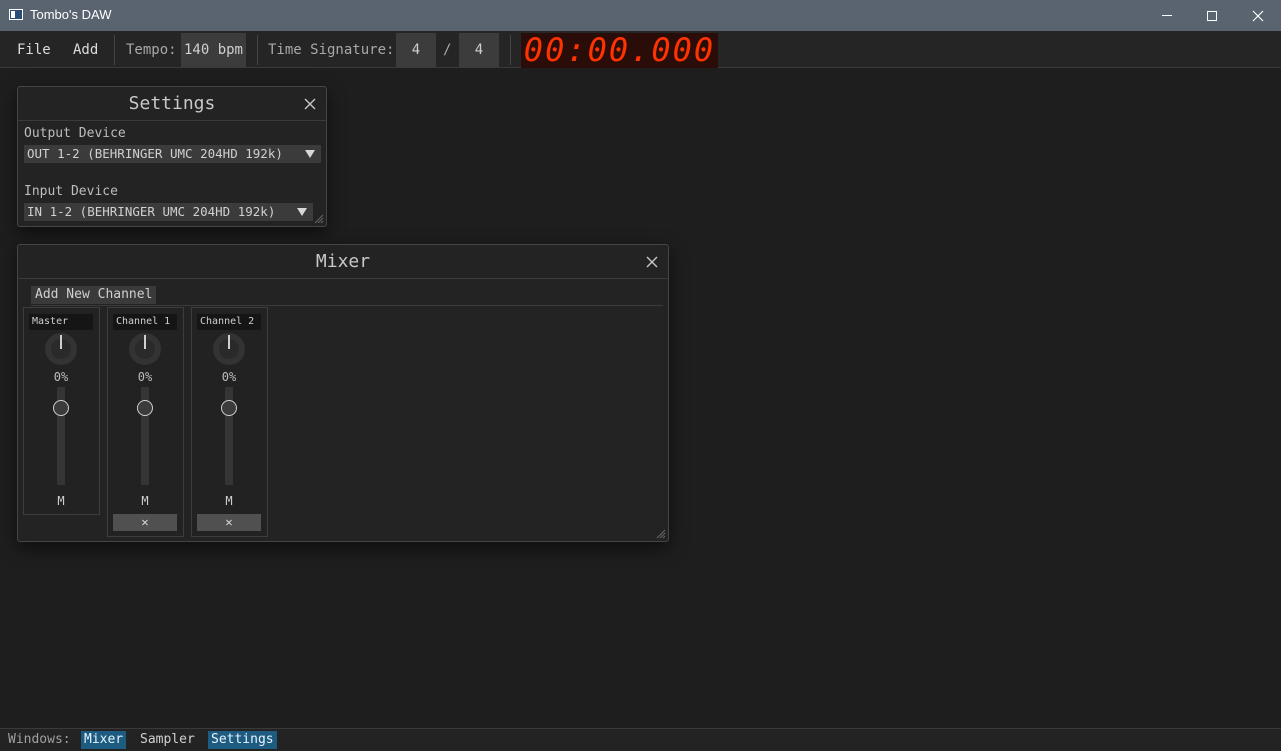 The height and width of the screenshot is (751, 1281). I want to click on time-signature-label: Time Signature:, so click(331, 50).